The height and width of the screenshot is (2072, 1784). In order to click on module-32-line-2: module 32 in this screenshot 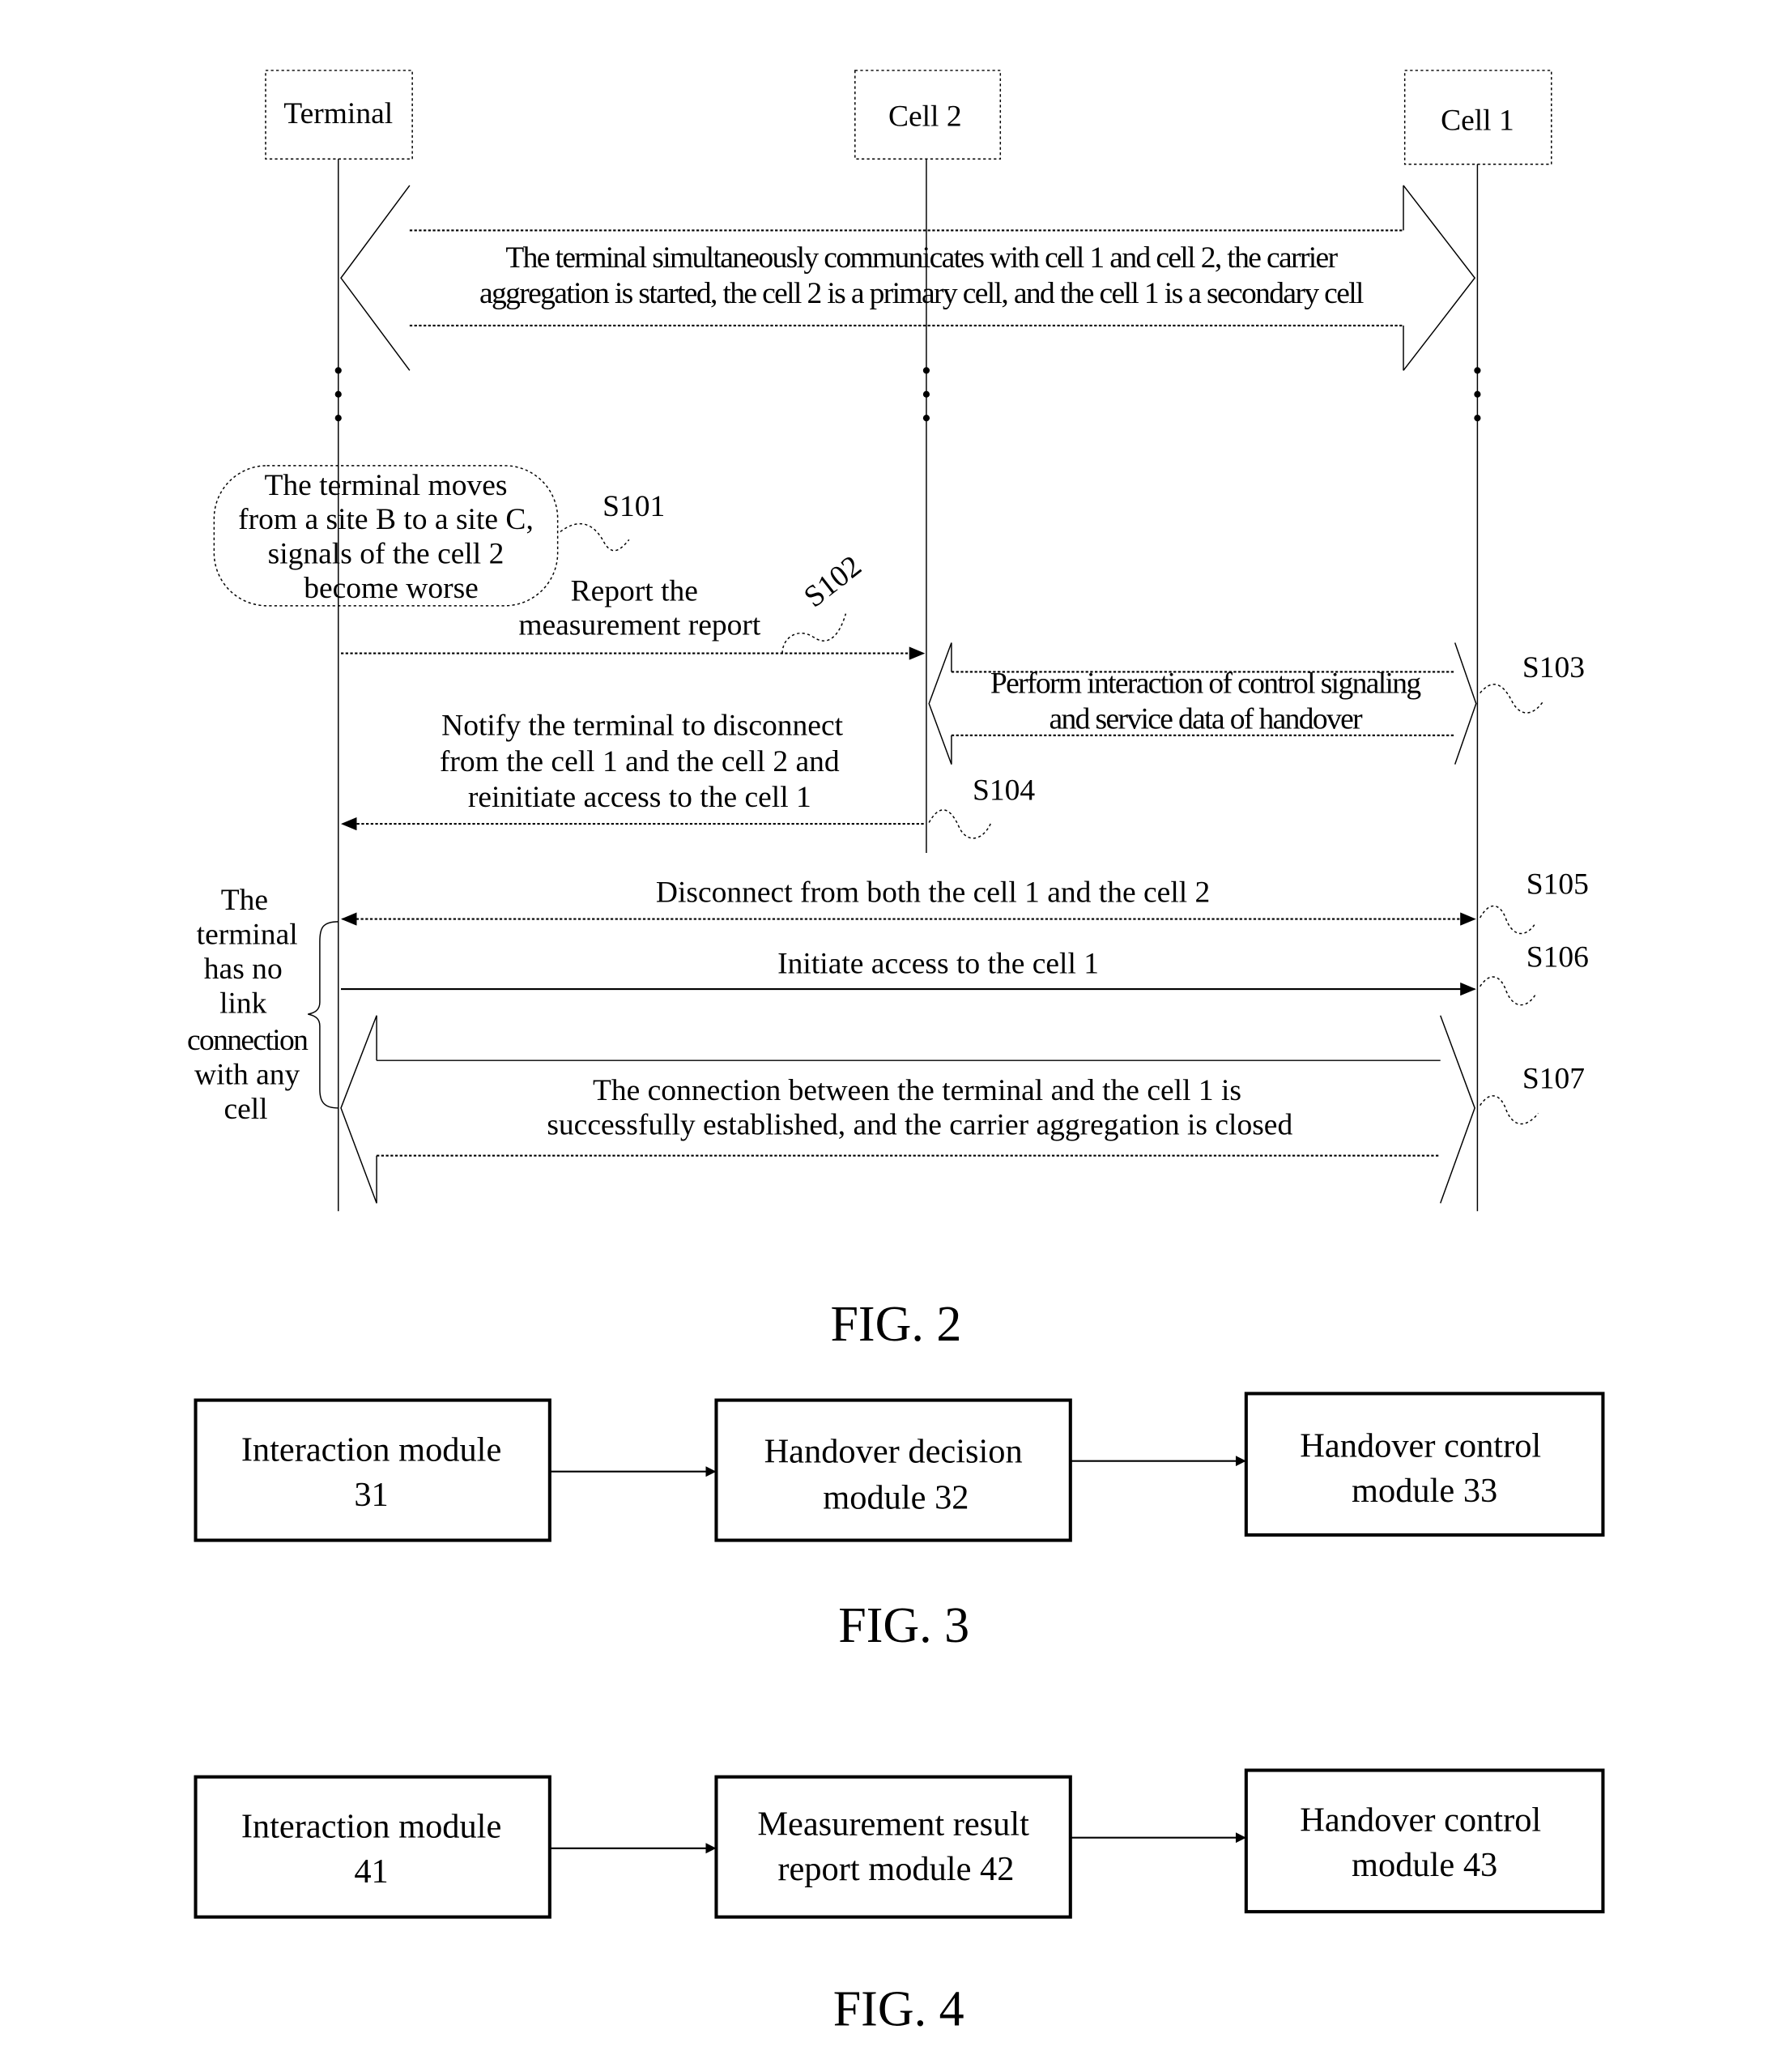, I will do `click(896, 1497)`.